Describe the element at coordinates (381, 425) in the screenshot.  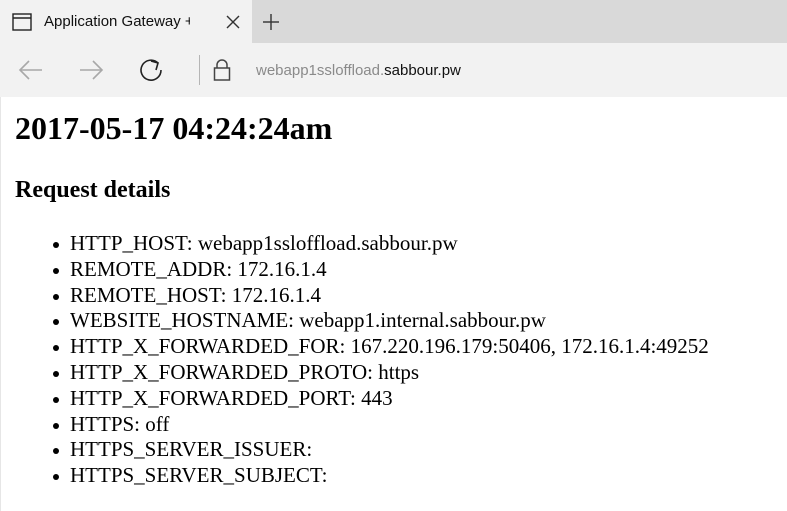
I see `list-item: HTTPS: off` at that location.